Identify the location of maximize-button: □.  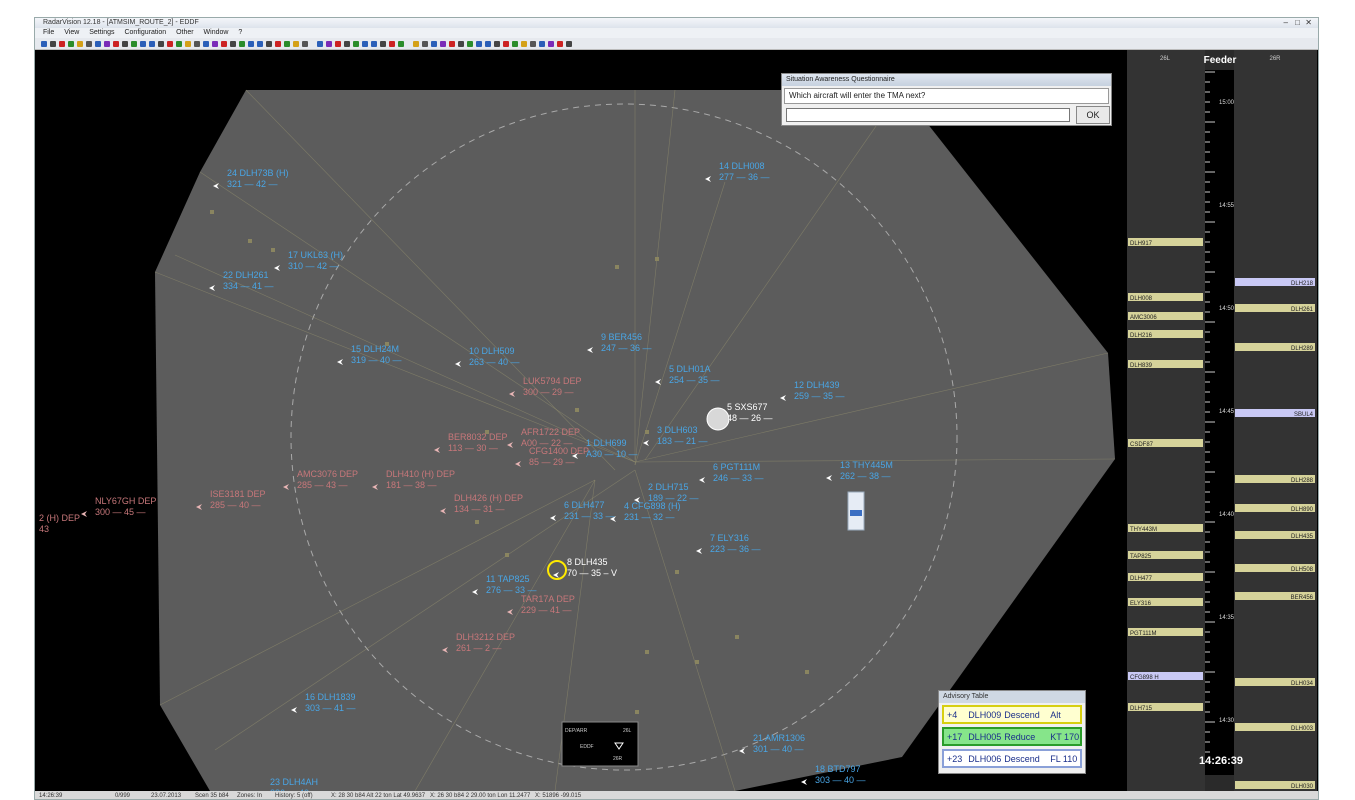
(1297, 23).